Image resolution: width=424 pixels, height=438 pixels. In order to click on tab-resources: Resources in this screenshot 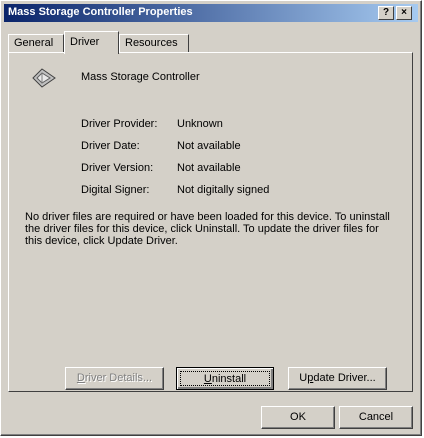, I will do `click(154, 43)`.